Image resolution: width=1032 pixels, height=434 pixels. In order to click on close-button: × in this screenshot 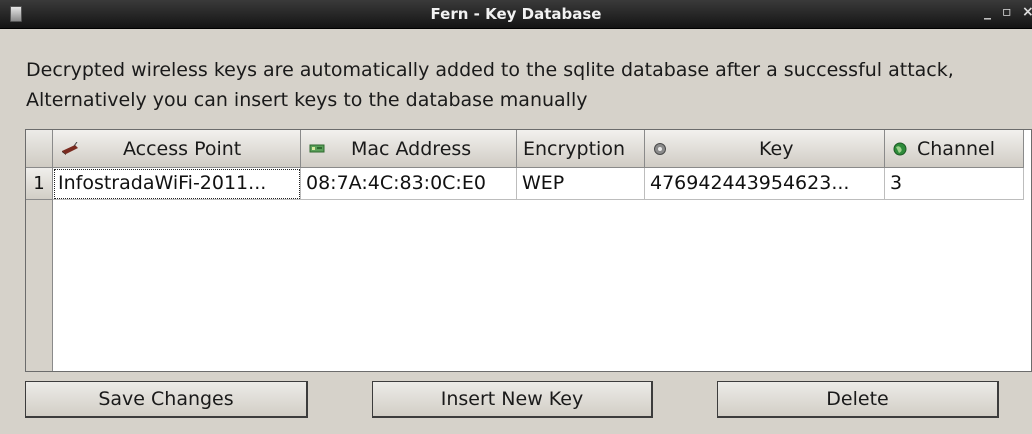, I will do `click(1027, 12)`.